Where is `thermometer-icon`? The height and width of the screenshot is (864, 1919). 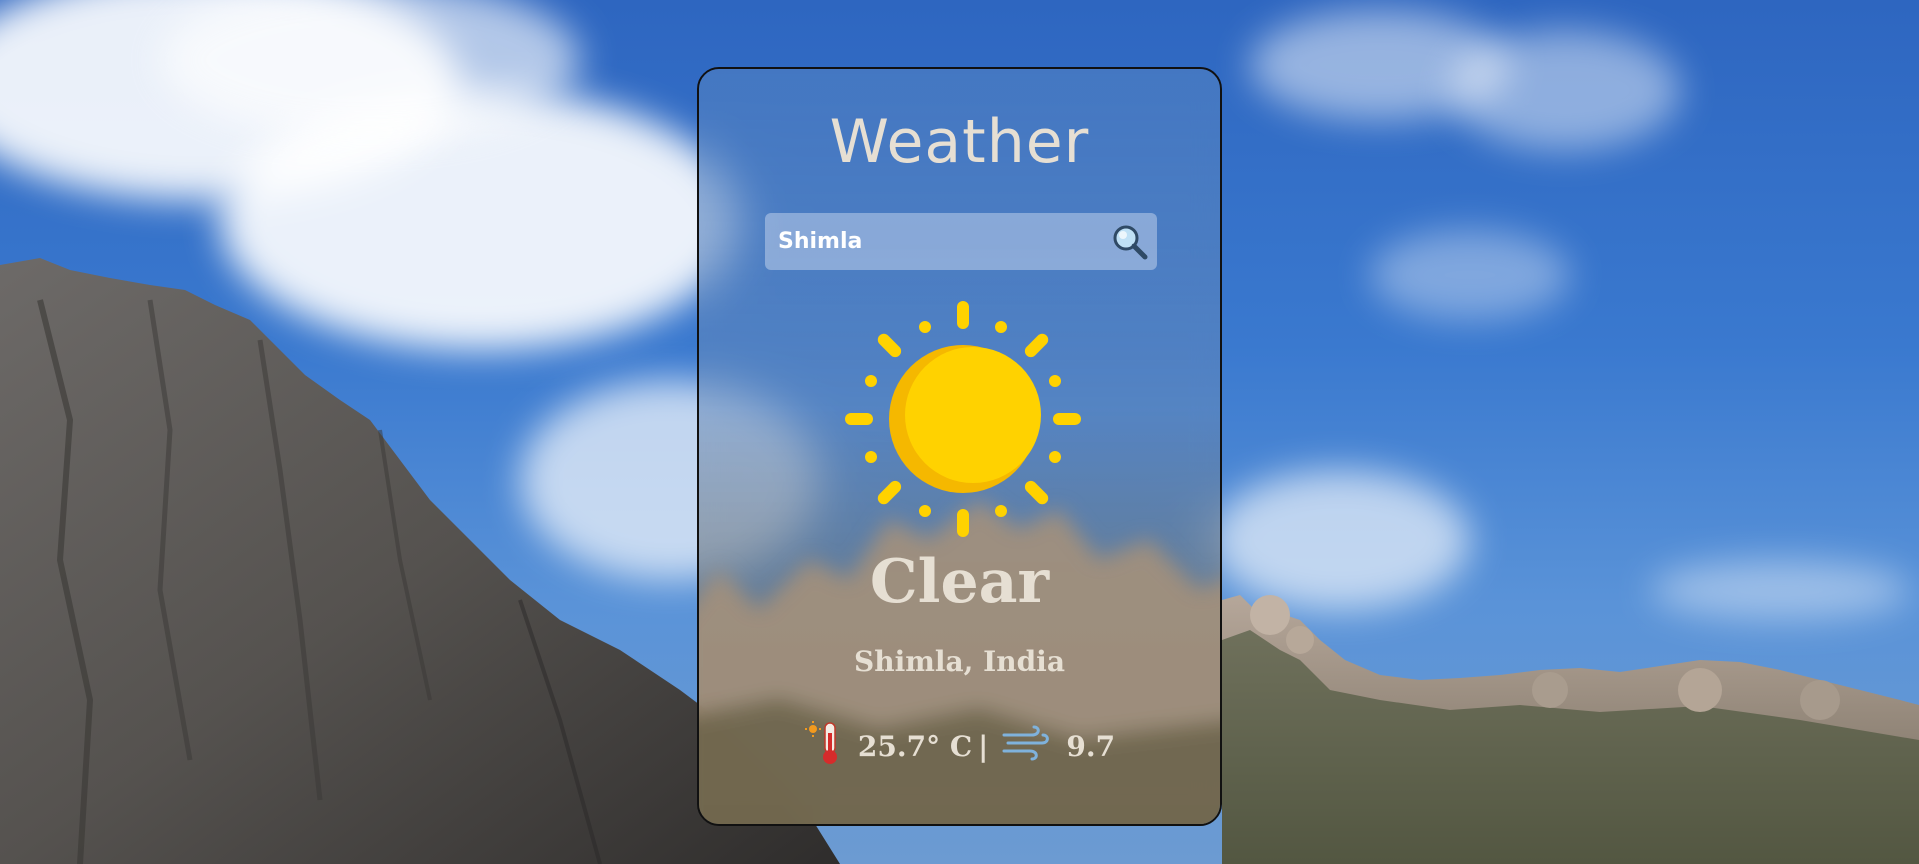 thermometer-icon is located at coordinates (824, 746).